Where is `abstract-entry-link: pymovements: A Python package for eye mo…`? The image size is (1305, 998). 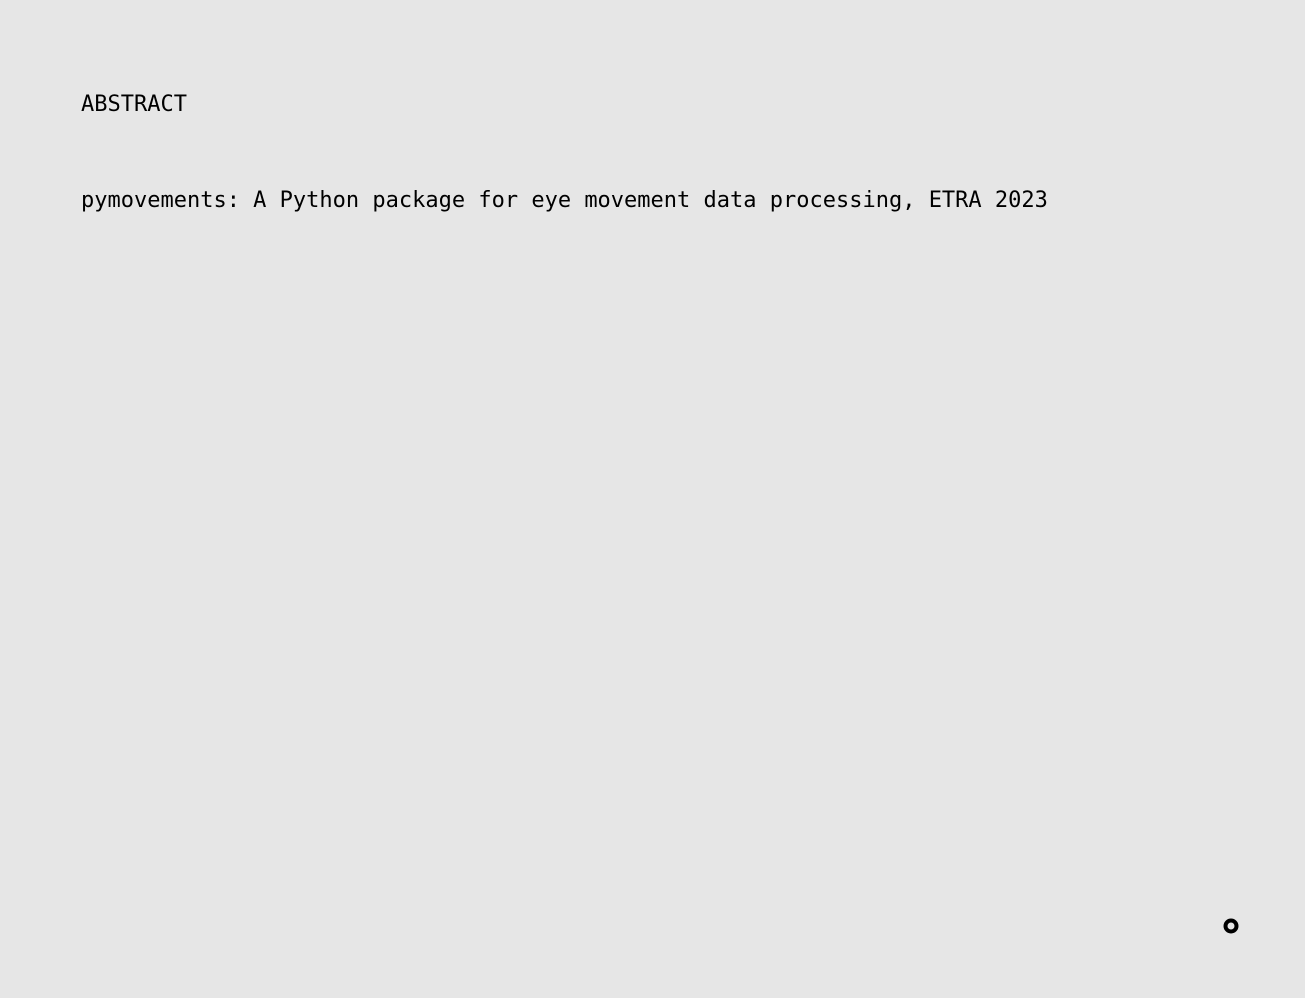 abstract-entry-link: pymovements: A Python package for eye mo… is located at coordinates (564, 201).